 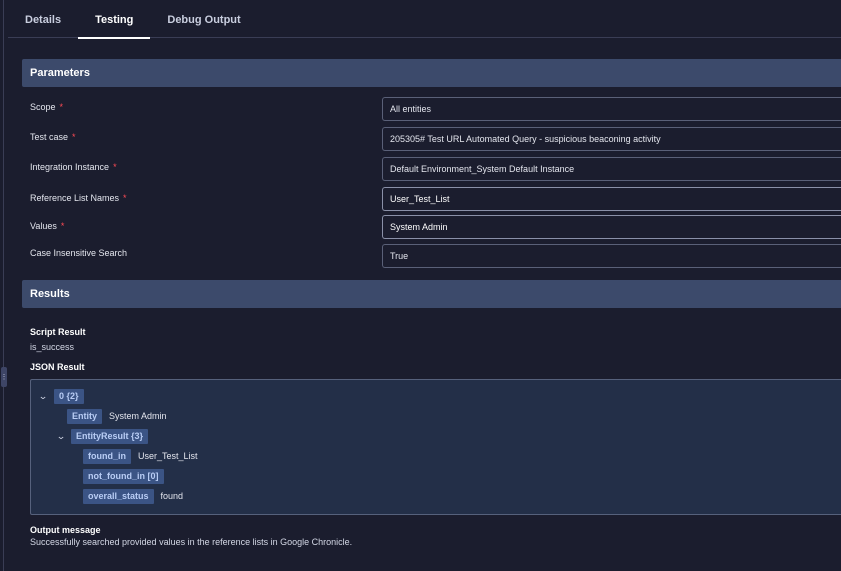 I want to click on json-node-root: ⌄ 0 {2}, so click(x=60, y=396).